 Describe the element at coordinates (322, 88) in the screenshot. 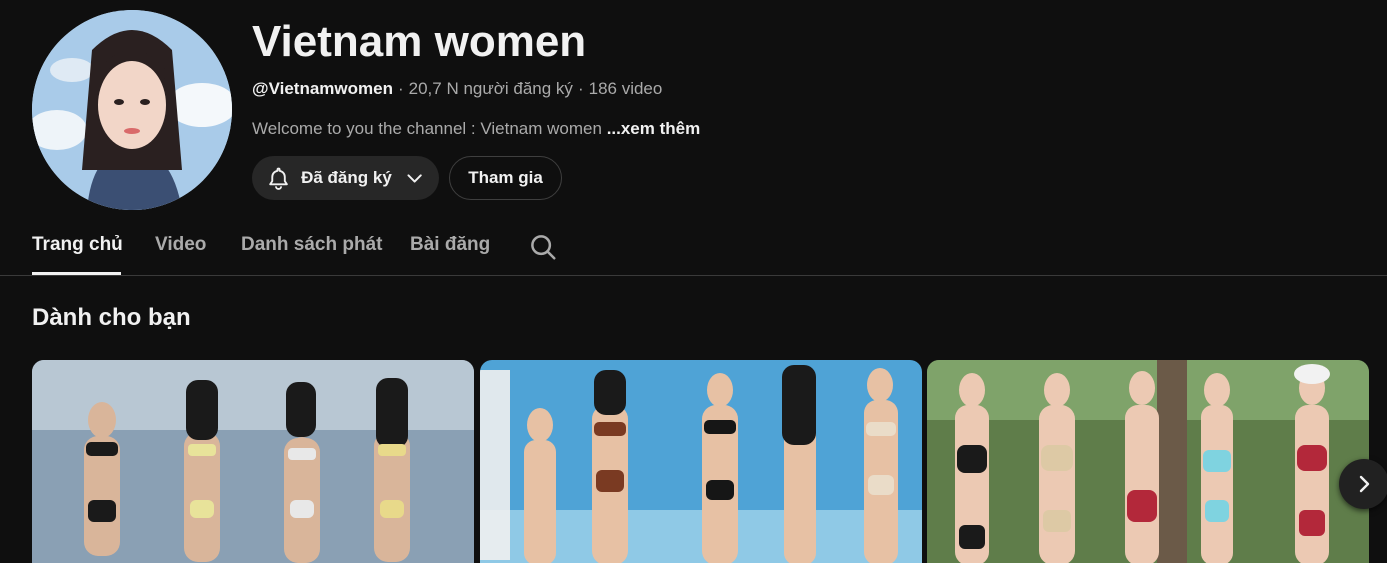

I see `channel-handle: @Vietnamwomen` at that location.